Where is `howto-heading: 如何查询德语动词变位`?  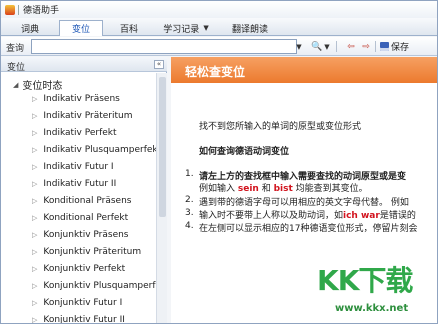
howto-heading: 如何查询德语动词变位 is located at coordinates (244, 152).